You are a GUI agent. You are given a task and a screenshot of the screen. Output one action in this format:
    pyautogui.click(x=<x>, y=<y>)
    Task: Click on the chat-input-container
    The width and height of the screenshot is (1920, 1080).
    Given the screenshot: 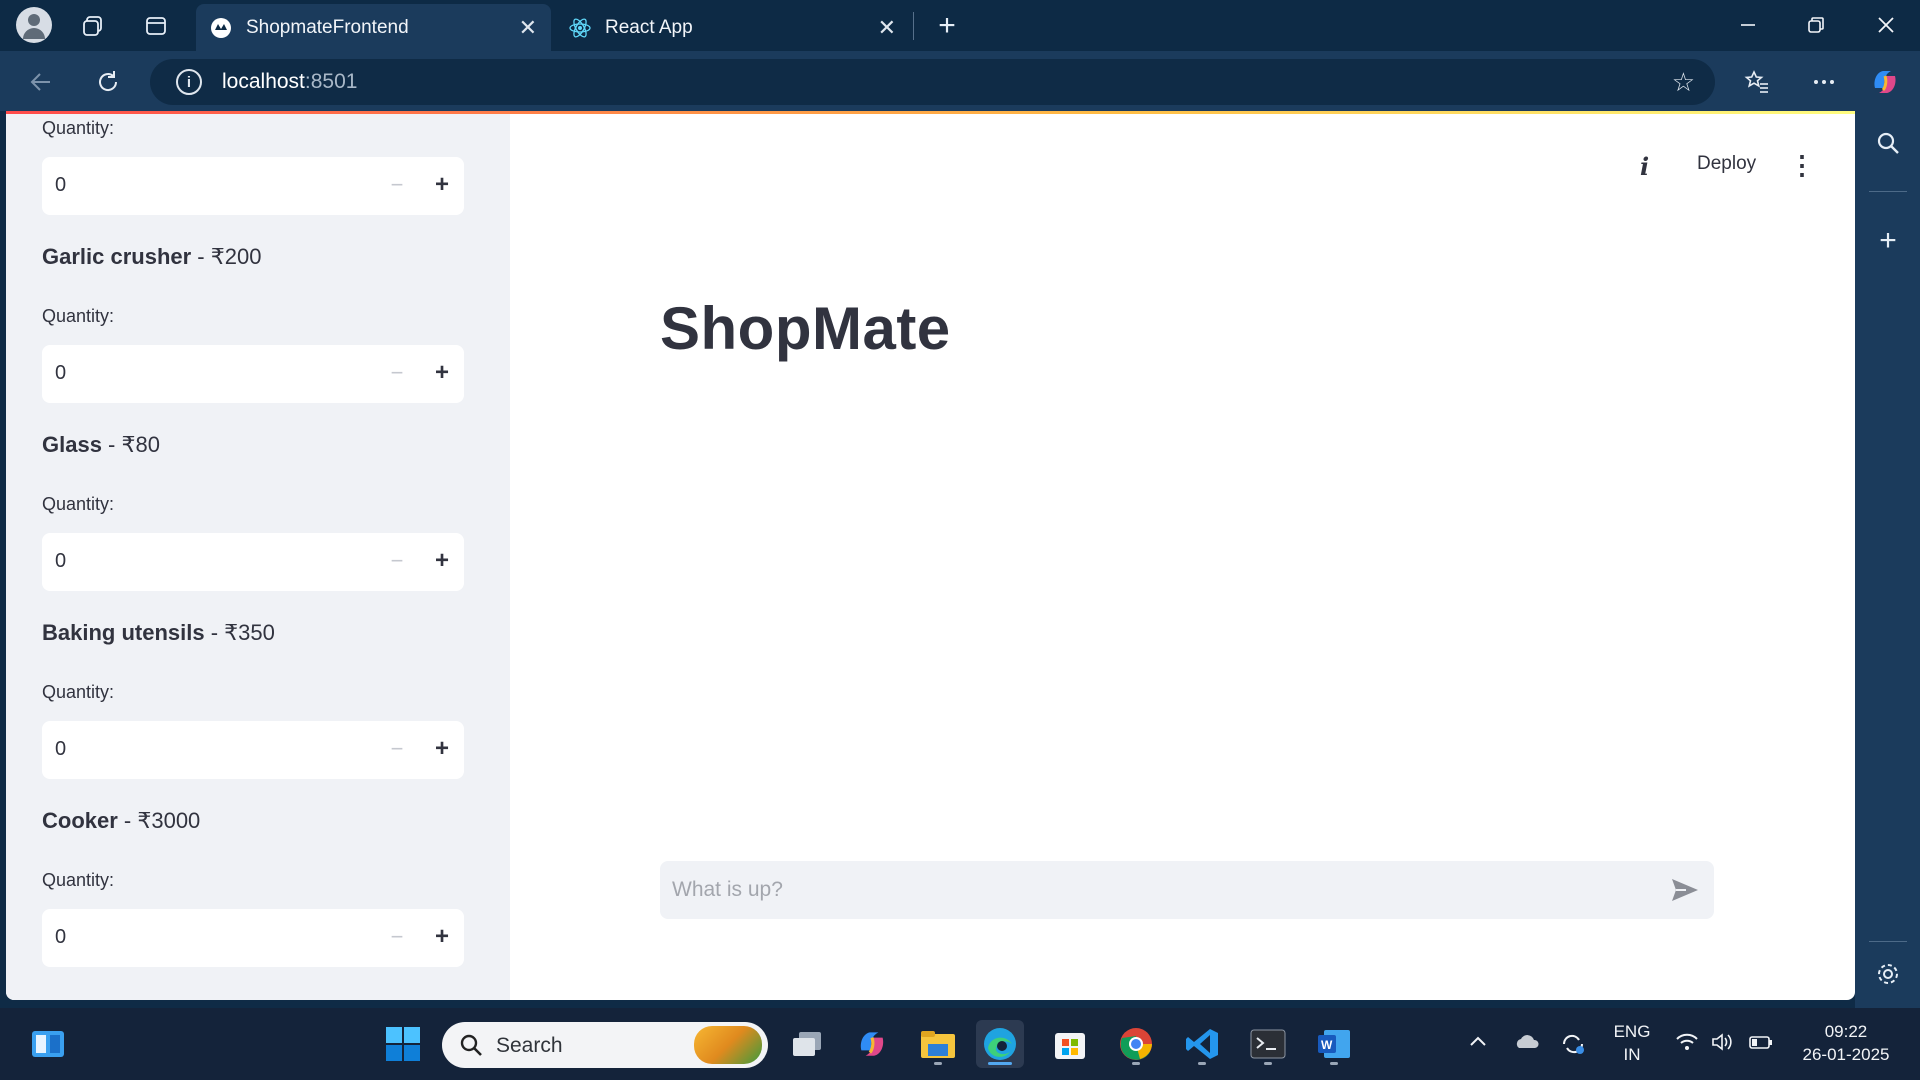 What is the action you would take?
    pyautogui.click(x=1187, y=890)
    